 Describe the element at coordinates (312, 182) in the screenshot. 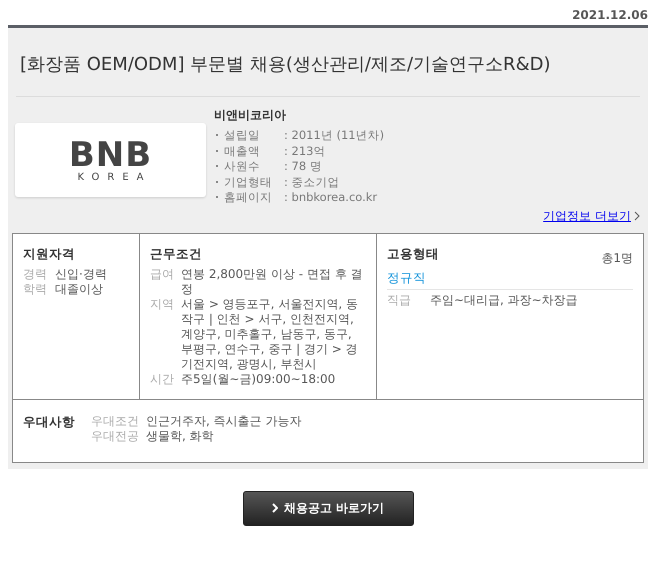

I see `info-value: : 중소기업` at that location.